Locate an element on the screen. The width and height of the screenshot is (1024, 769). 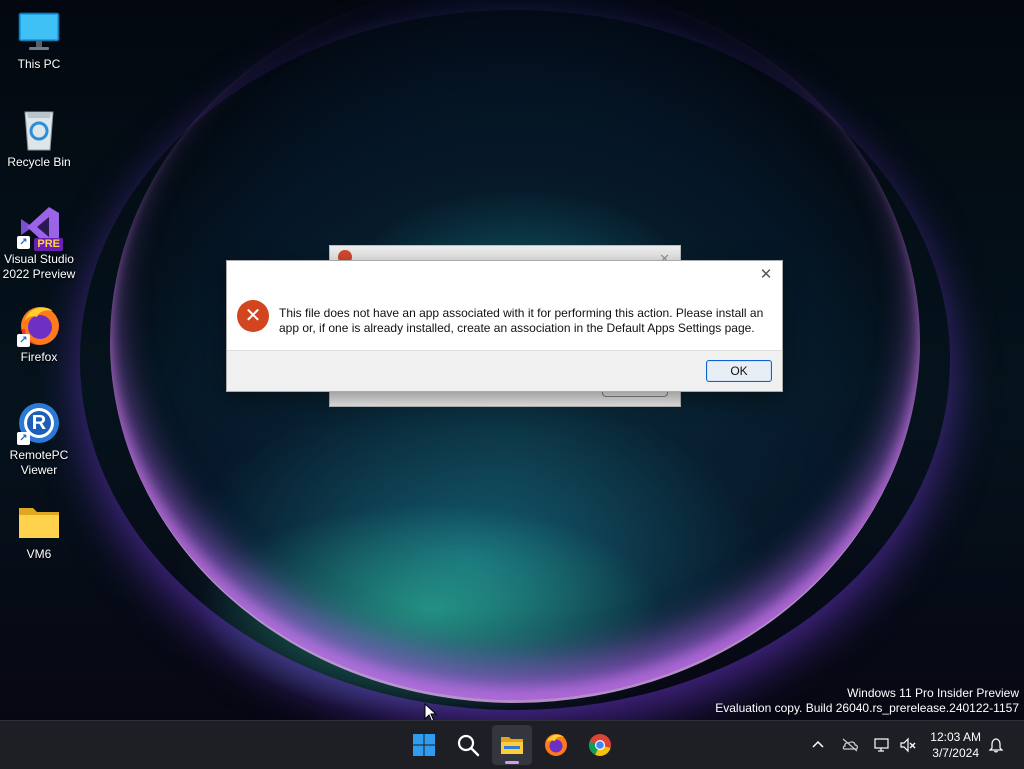
chrome-icon is located at coordinates (599, 745).